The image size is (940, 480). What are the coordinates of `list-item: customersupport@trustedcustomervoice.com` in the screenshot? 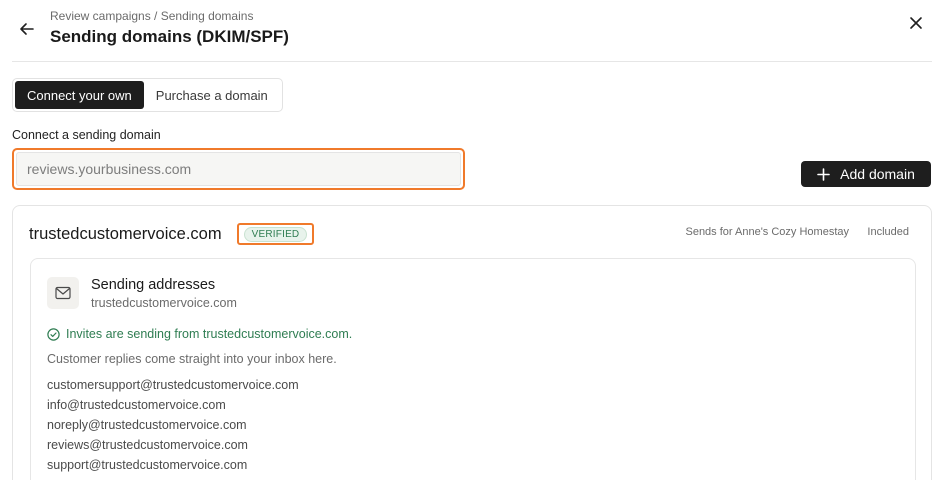 It's located at (173, 385).